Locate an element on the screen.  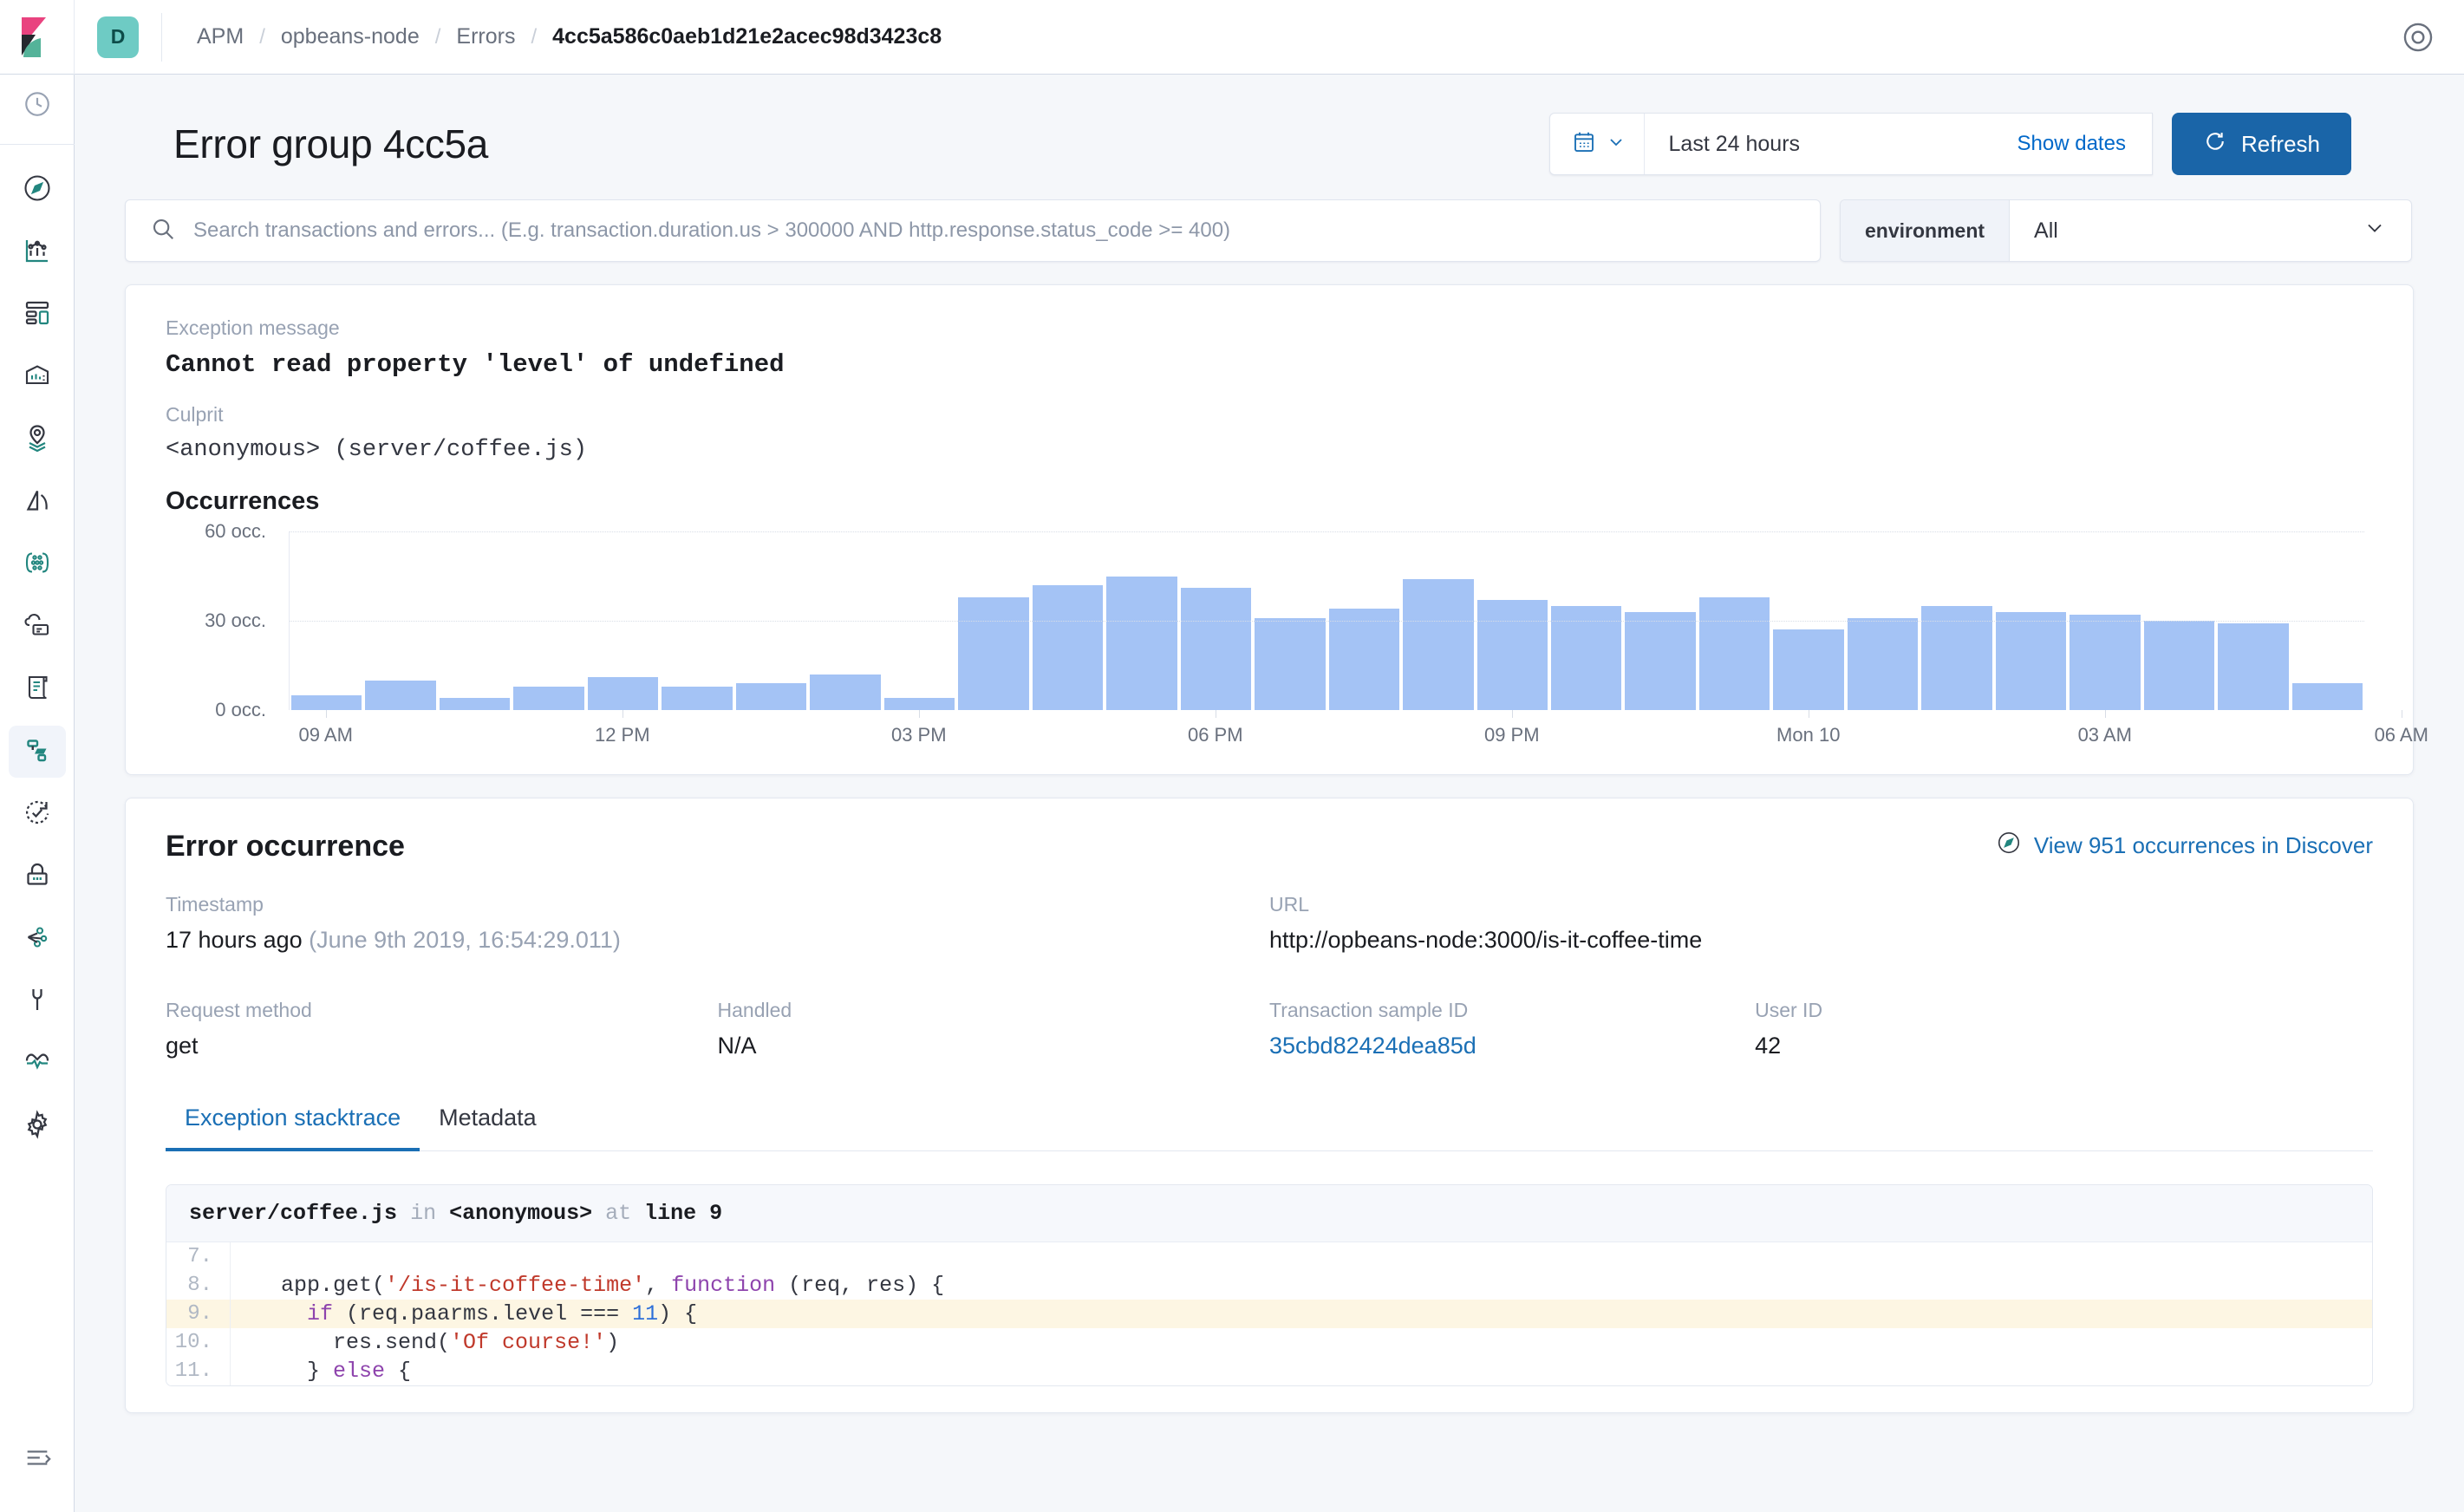
dashboard-icon is located at coordinates (37, 315).